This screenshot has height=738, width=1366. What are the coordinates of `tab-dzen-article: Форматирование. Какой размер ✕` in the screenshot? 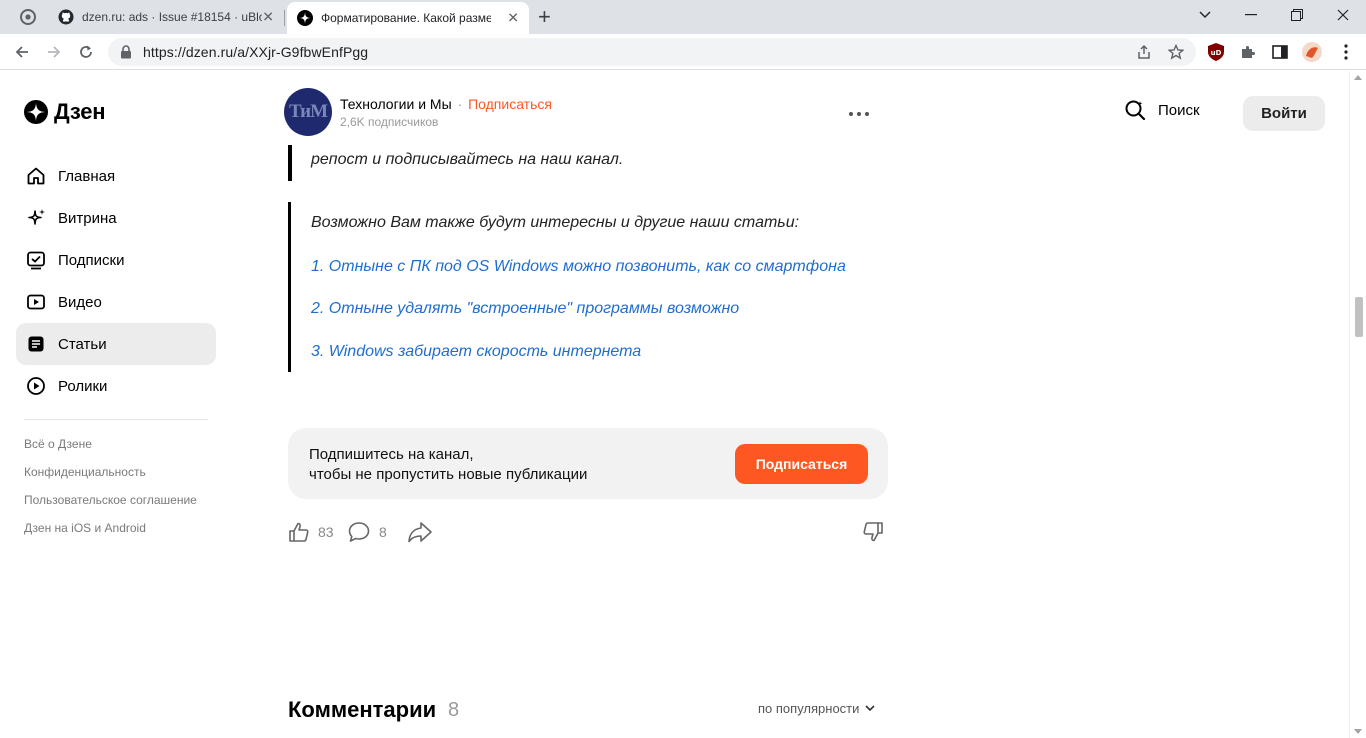 It's located at (408, 18).